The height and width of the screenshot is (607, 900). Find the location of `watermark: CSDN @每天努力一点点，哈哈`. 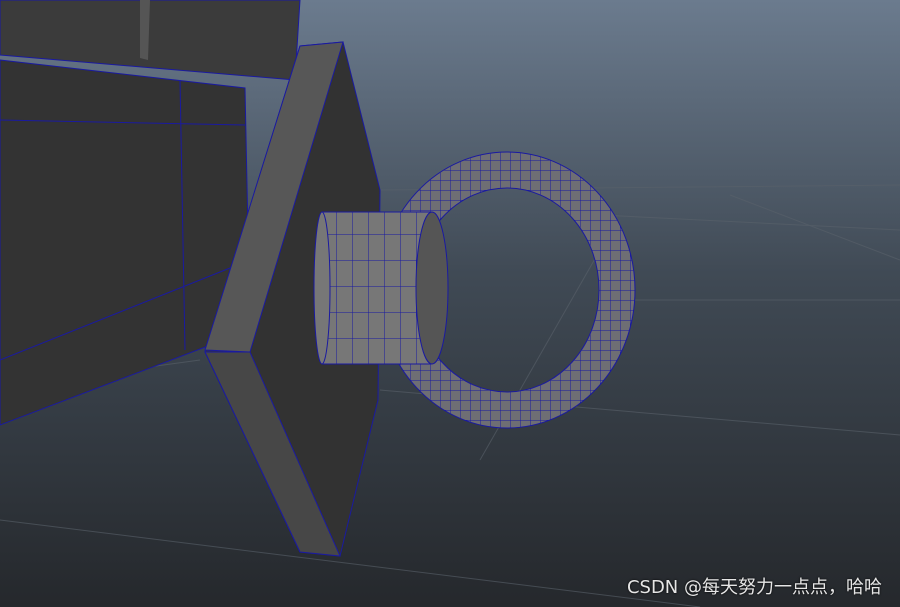

watermark: CSDN @每天努力一点点，哈哈 is located at coordinates (754, 587).